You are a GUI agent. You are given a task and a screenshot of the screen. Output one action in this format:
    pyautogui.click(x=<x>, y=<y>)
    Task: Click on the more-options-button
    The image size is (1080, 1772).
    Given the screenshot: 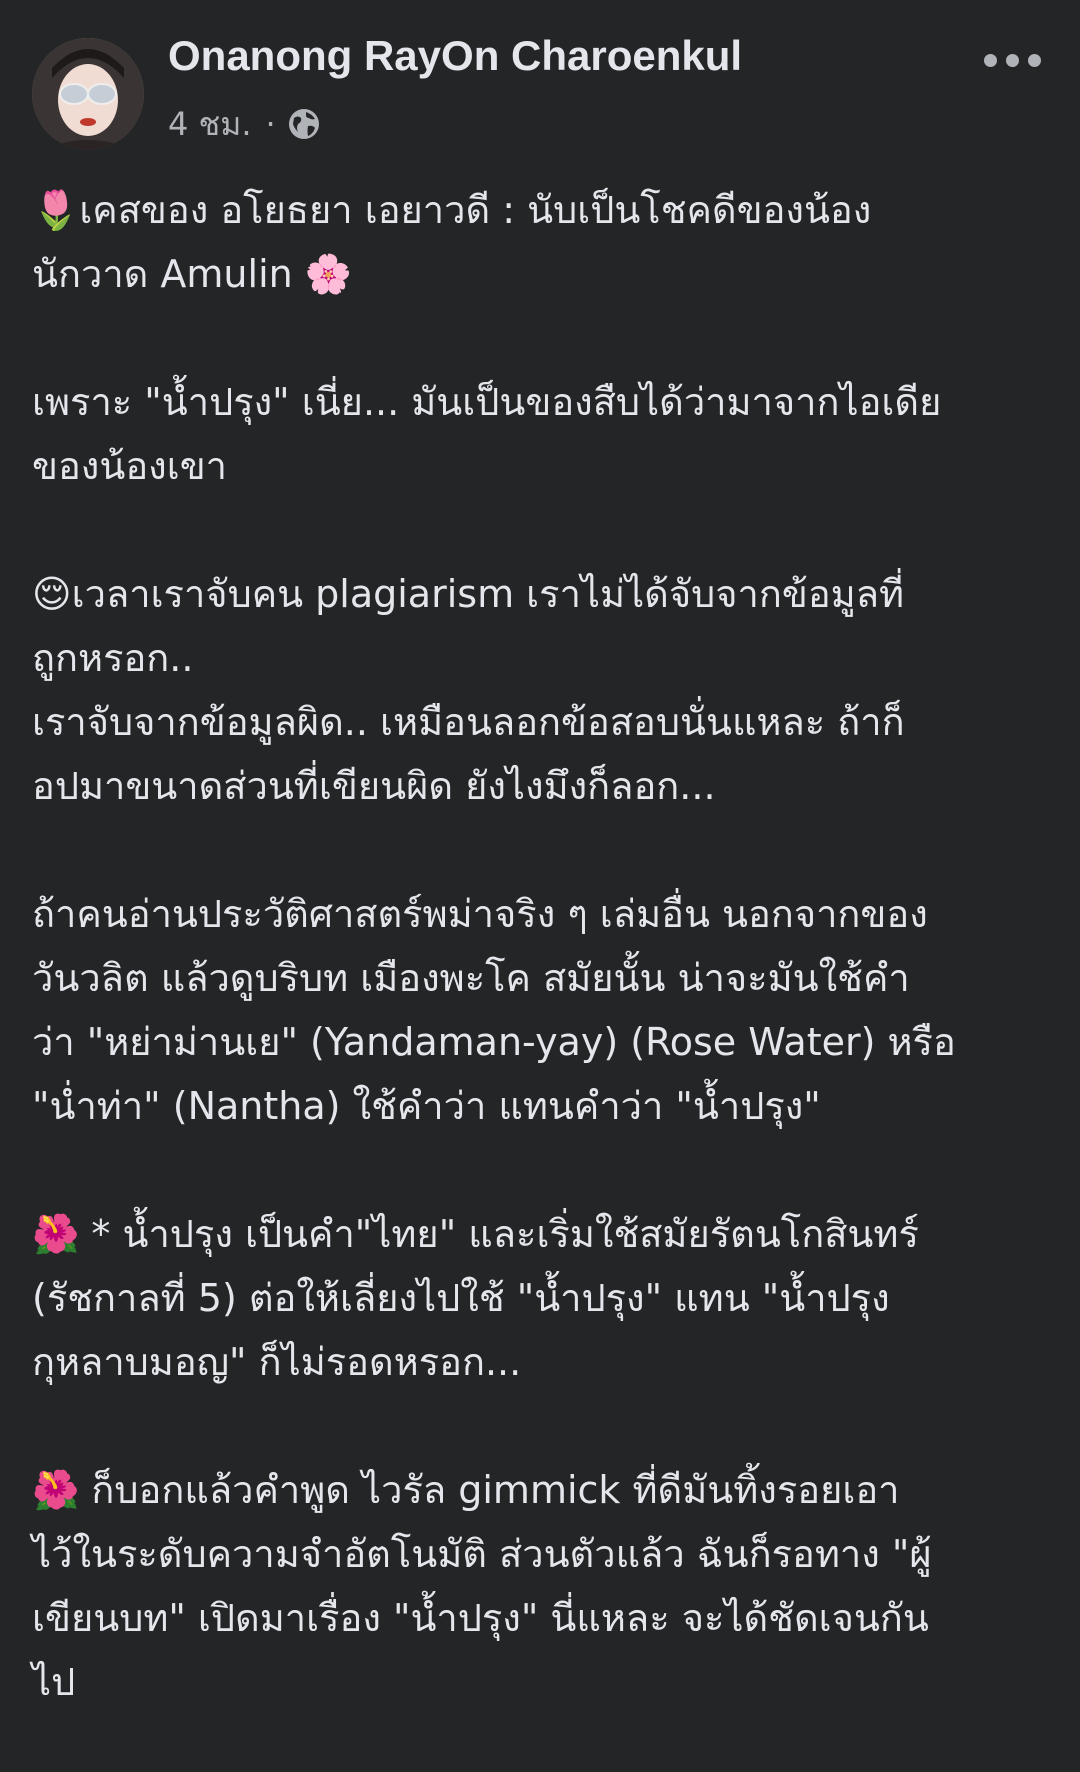 What is the action you would take?
    pyautogui.click(x=1012, y=60)
    